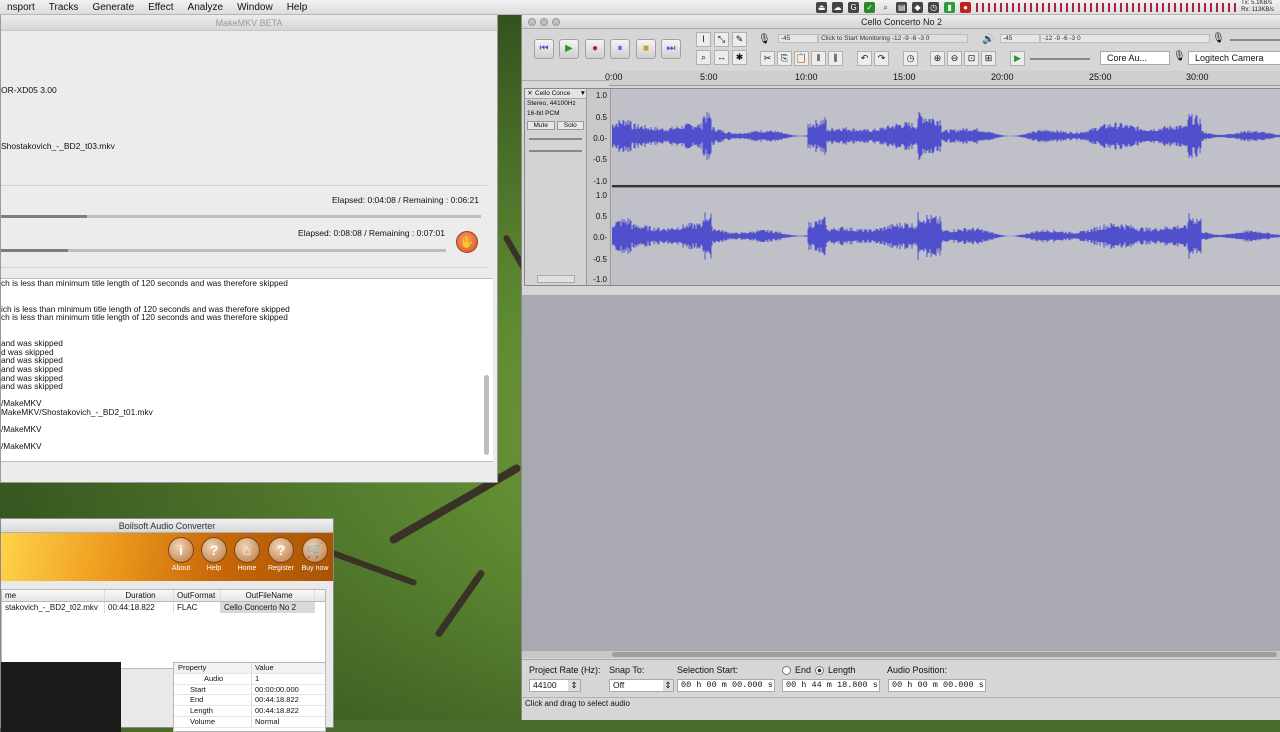 This screenshot has width=1280, height=732. I want to click on close-track-icon: ✕, so click(530, 93).